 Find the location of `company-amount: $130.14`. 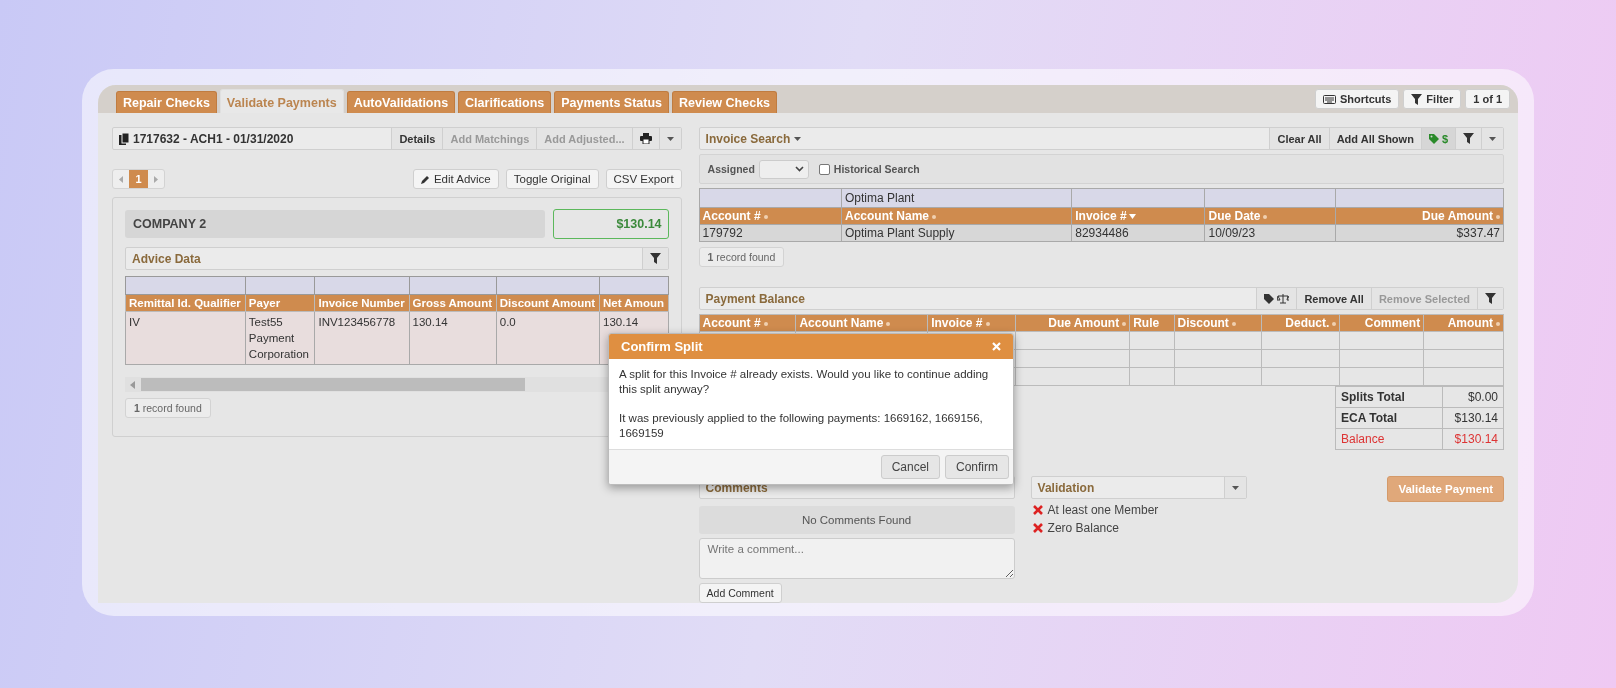

company-amount: $130.14 is located at coordinates (610, 224).